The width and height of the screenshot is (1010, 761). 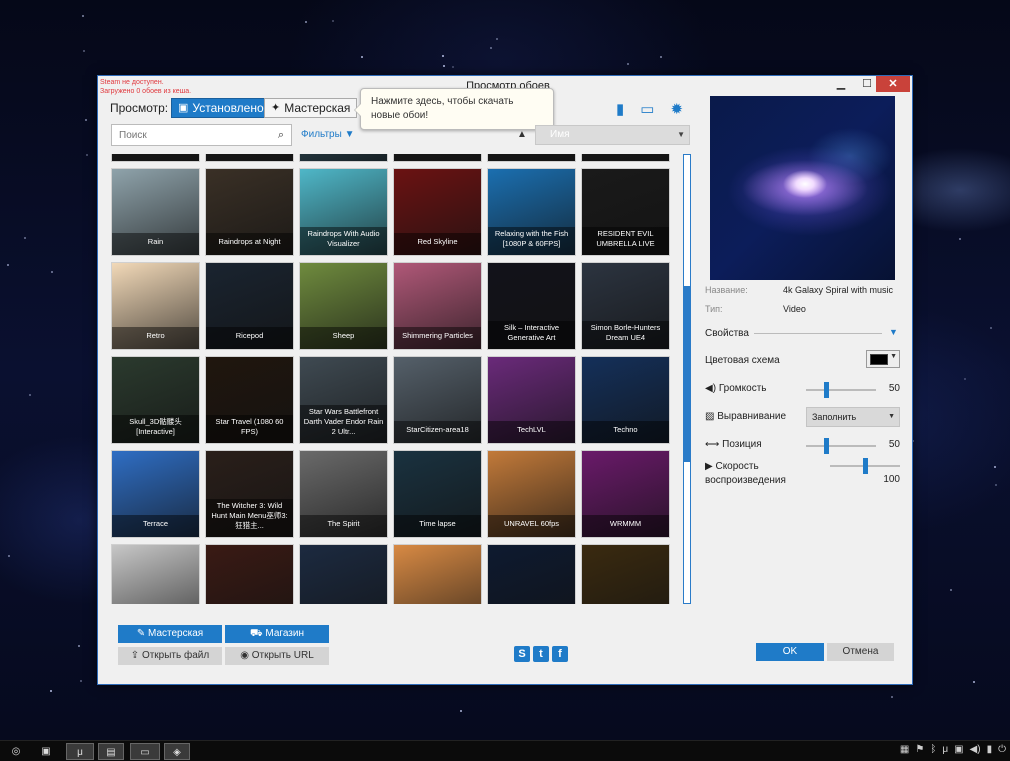 I want to click on speed-slider-knob, so click(x=865, y=466).